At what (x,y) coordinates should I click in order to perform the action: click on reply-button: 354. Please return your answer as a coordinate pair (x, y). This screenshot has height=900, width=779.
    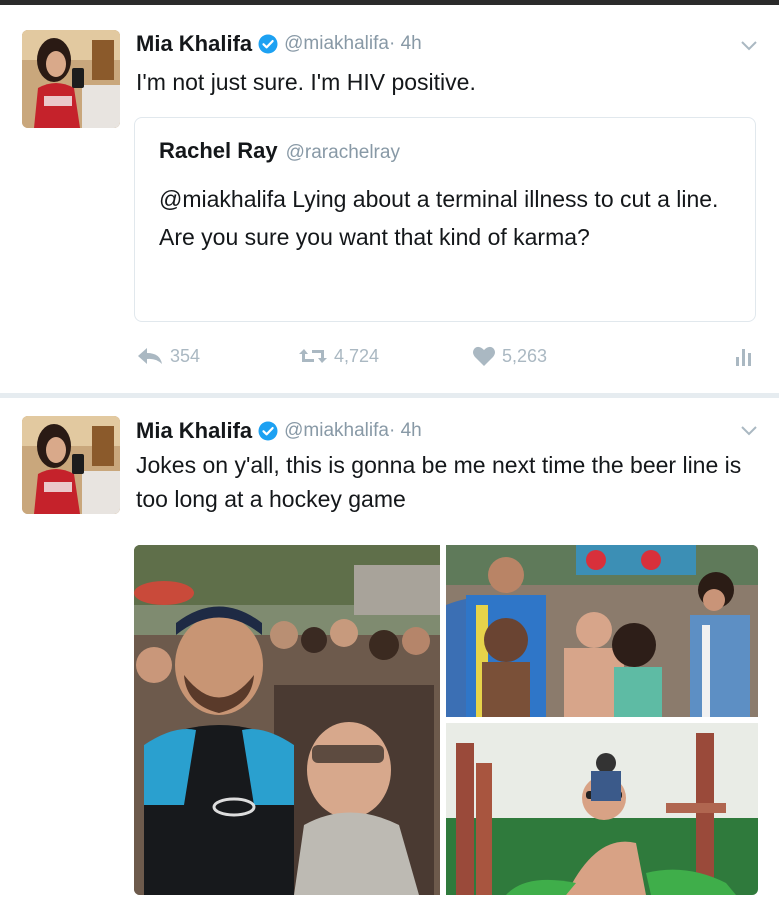
    Looking at the image, I should click on (168, 356).